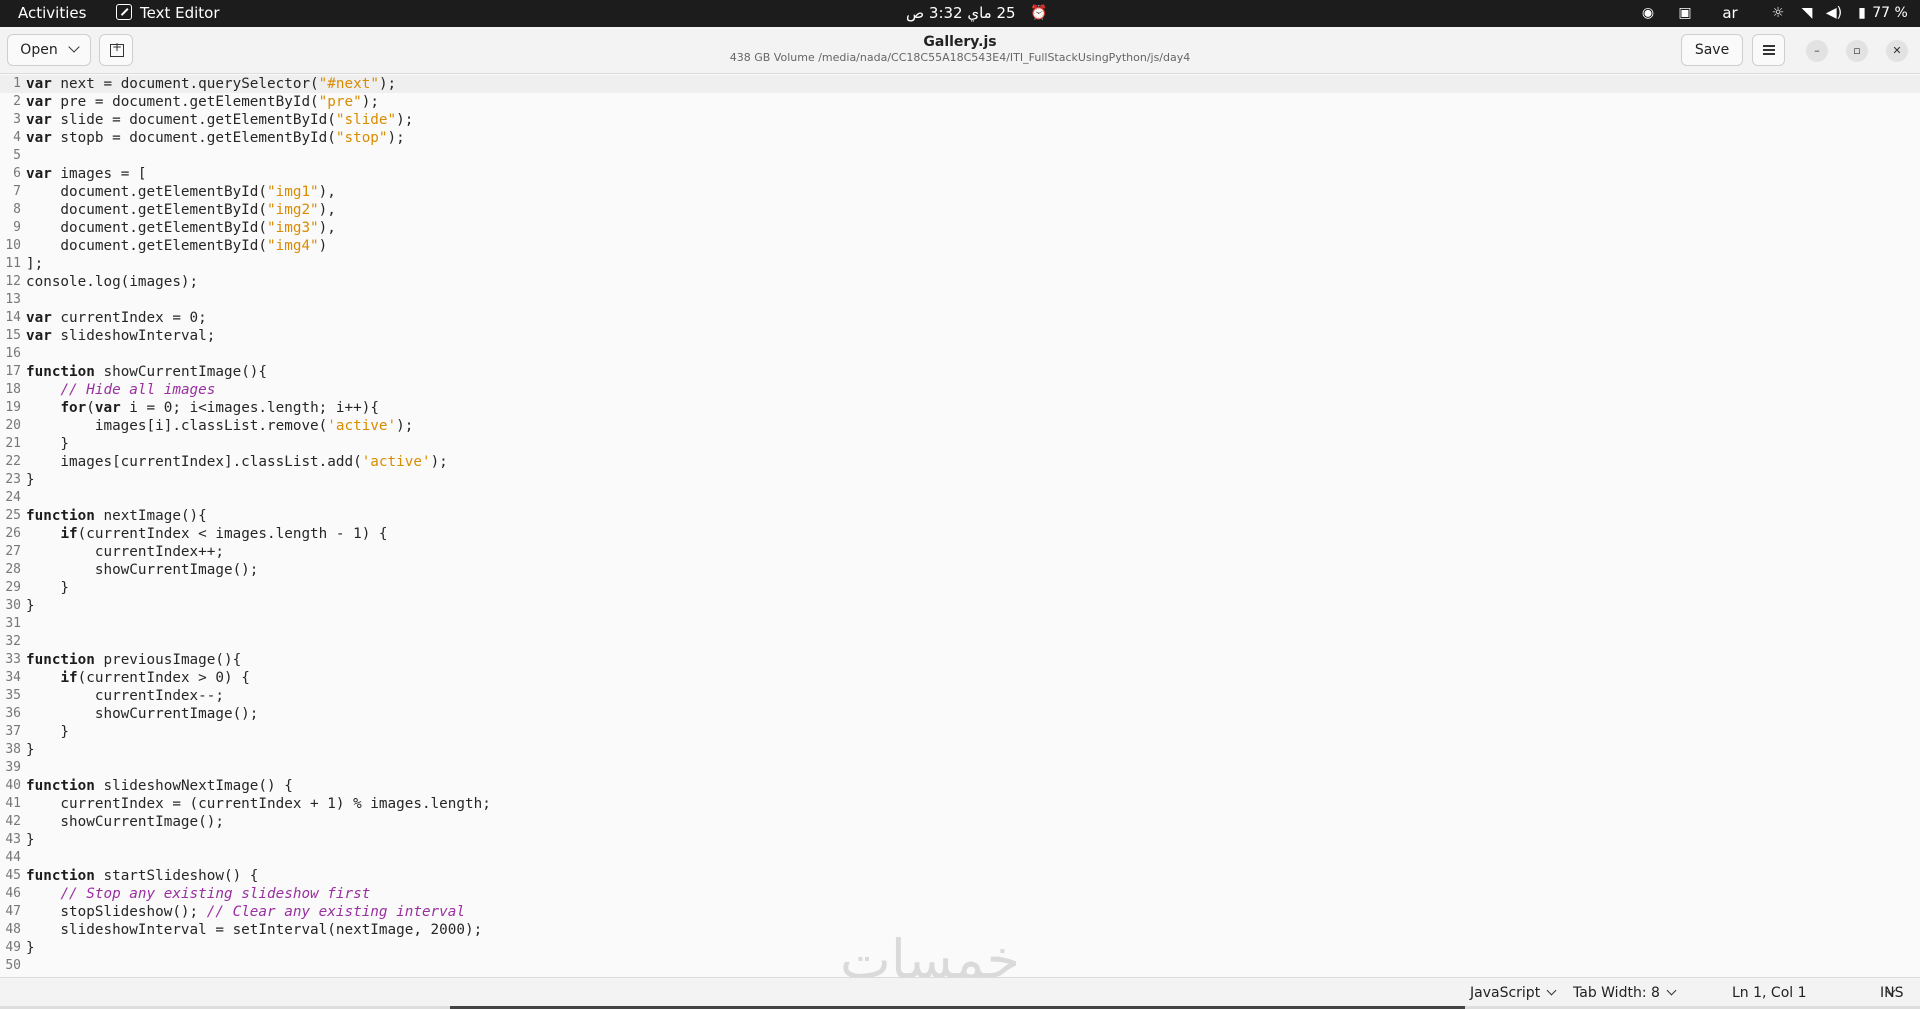 This screenshot has height=1009, width=1920. What do you see at coordinates (49, 50) in the screenshot?
I see `open-button: Open` at bounding box center [49, 50].